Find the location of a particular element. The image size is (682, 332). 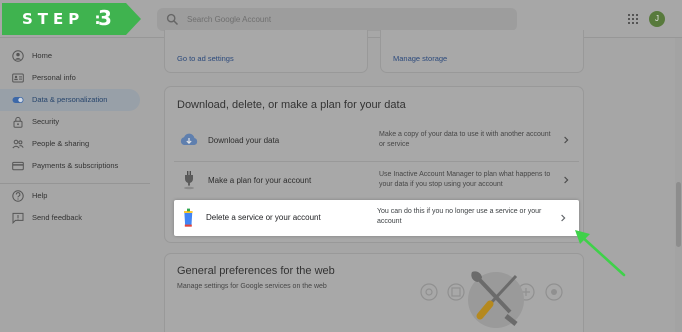

sidebar-item-payments: Payments & subscriptions is located at coordinates (70, 166).